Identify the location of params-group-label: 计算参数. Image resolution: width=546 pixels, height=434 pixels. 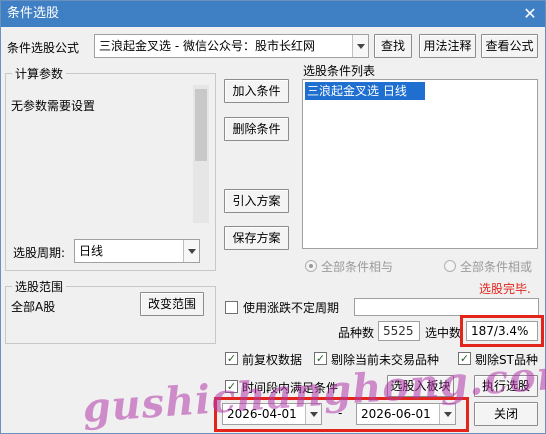
(39, 73).